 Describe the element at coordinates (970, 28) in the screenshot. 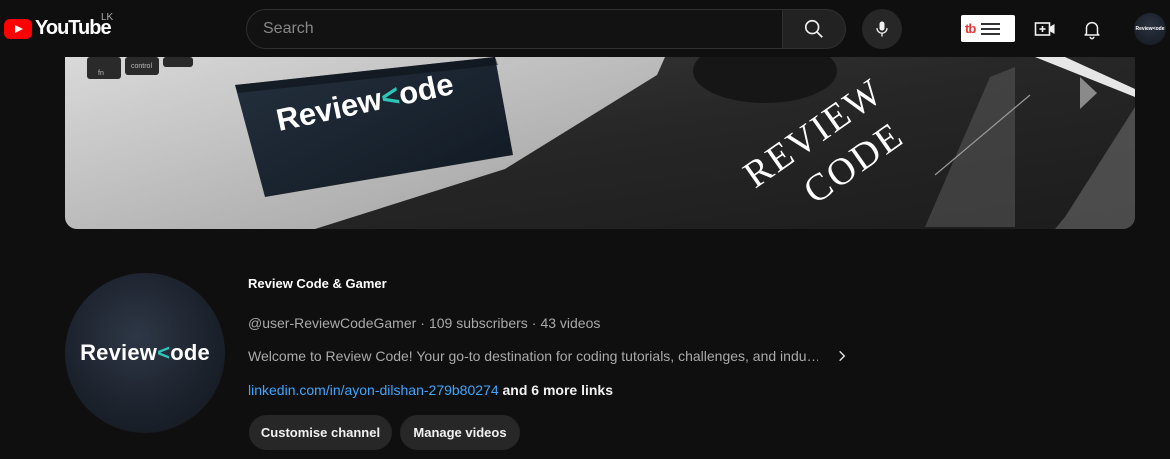

I see `extension-logo: tb` at that location.